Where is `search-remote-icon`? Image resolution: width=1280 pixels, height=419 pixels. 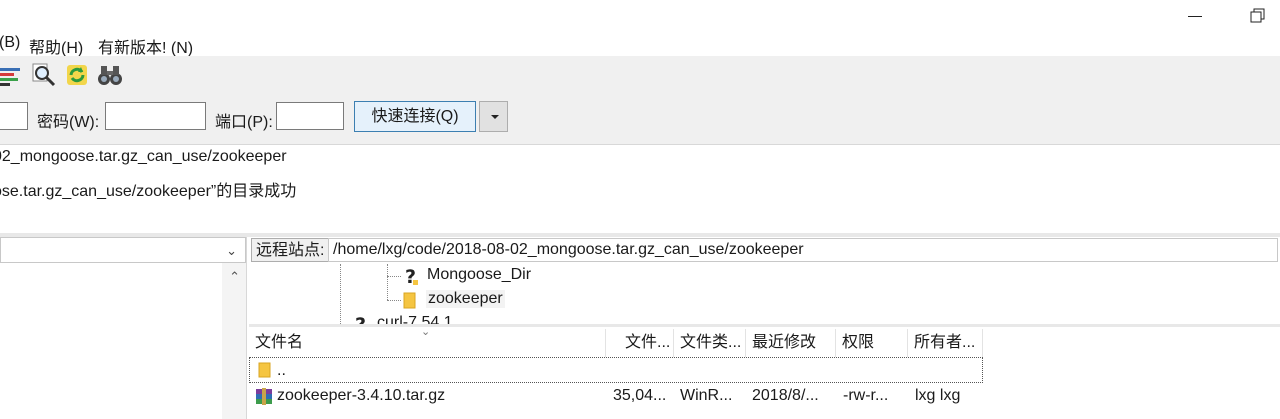 search-remote-icon is located at coordinates (44, 75).